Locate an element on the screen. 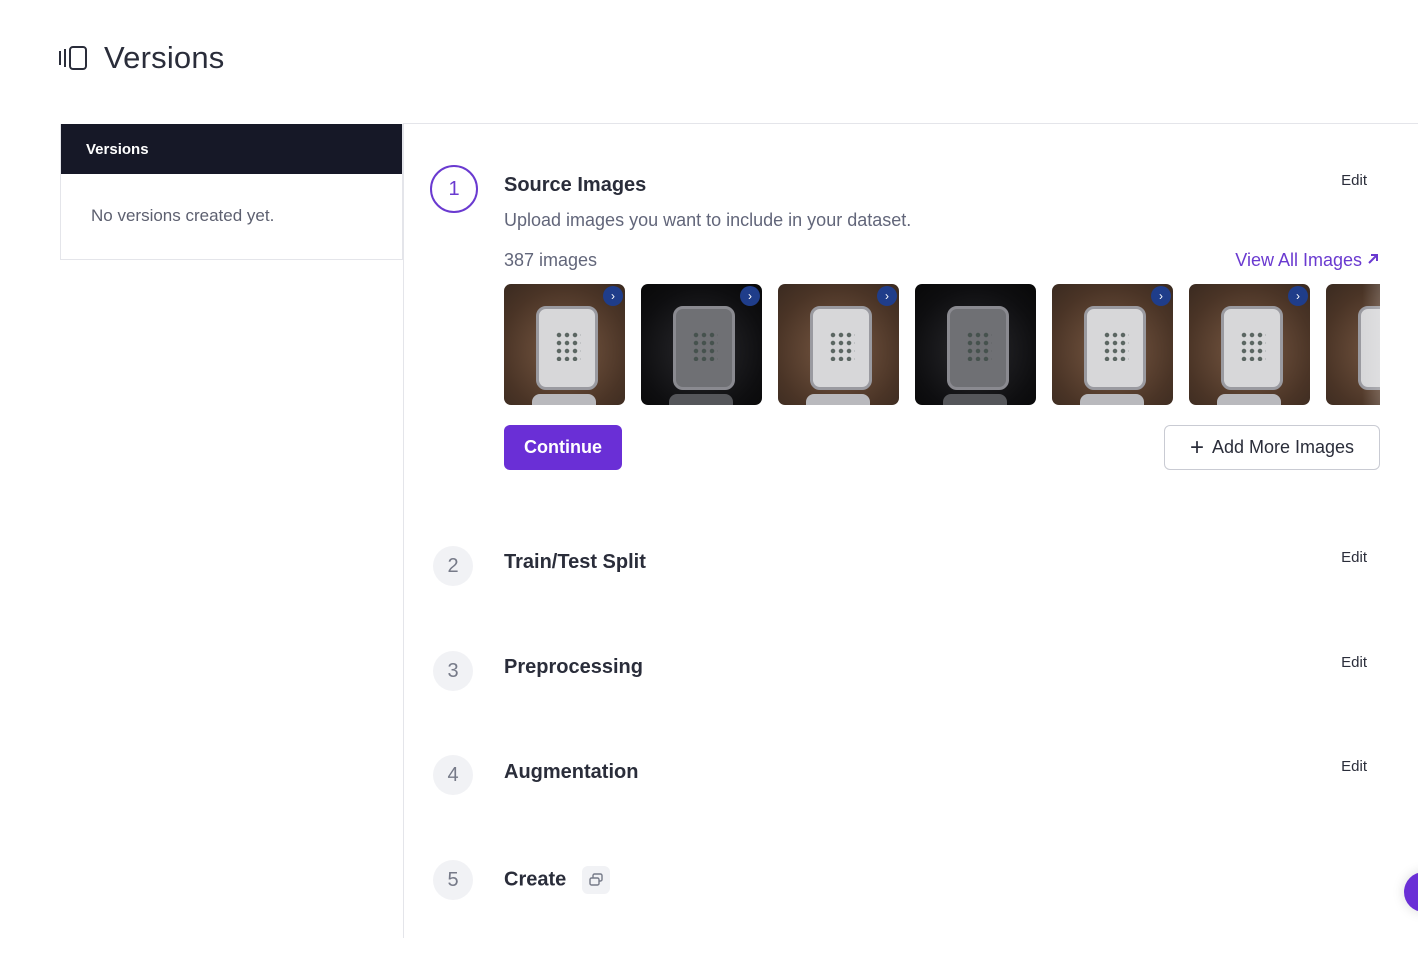  page-header: Versions is located at coordinates (141, 58).